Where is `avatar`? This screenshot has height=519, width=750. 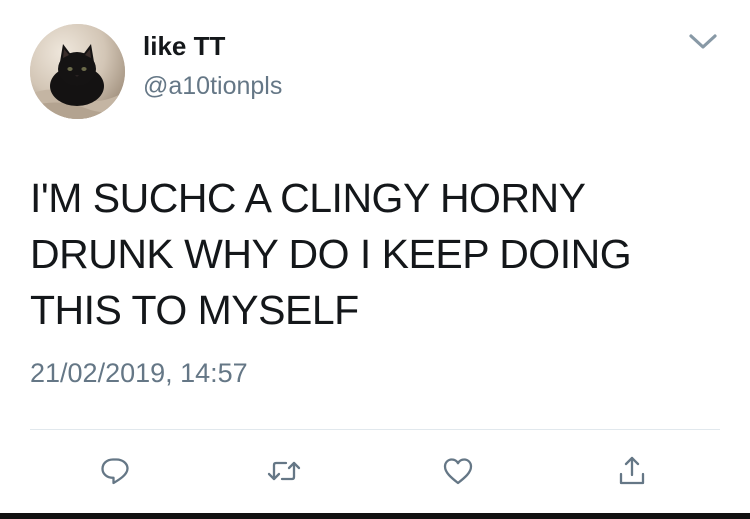
avatar is located at coordinates (77, 71).